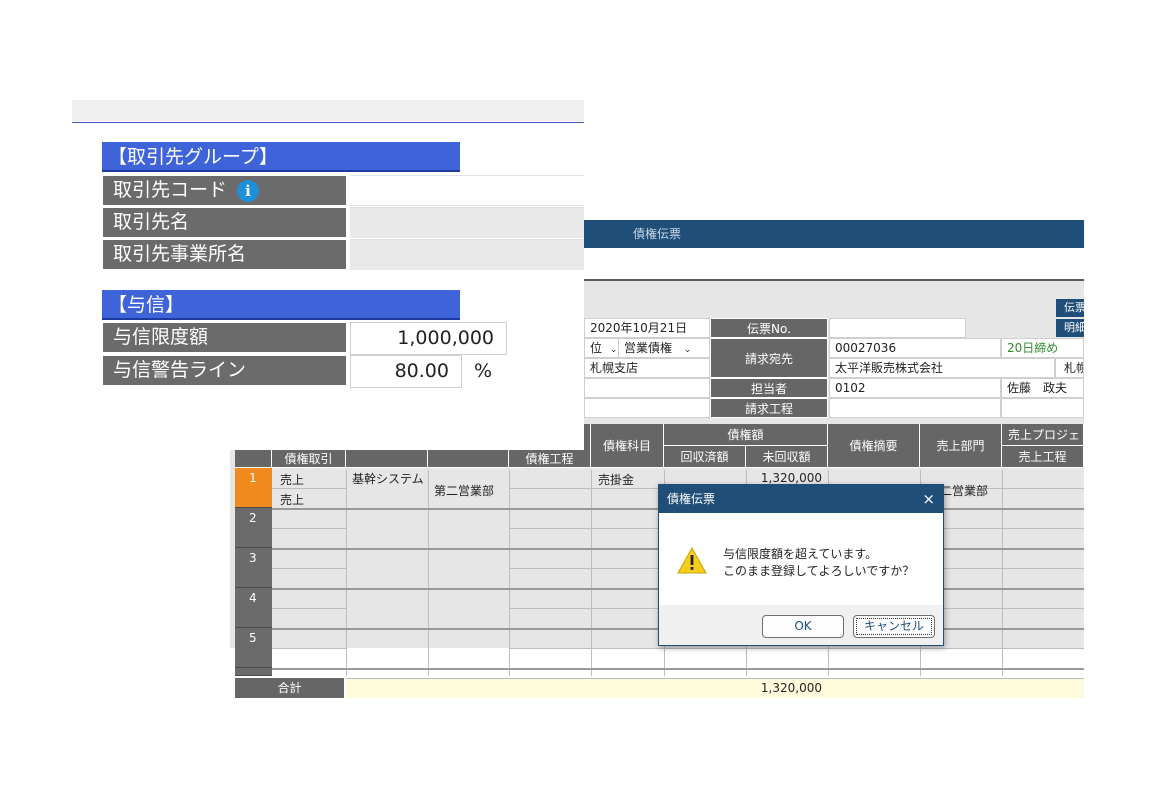  I want to click on billing-code-field: 00027036, so click(915, 348).